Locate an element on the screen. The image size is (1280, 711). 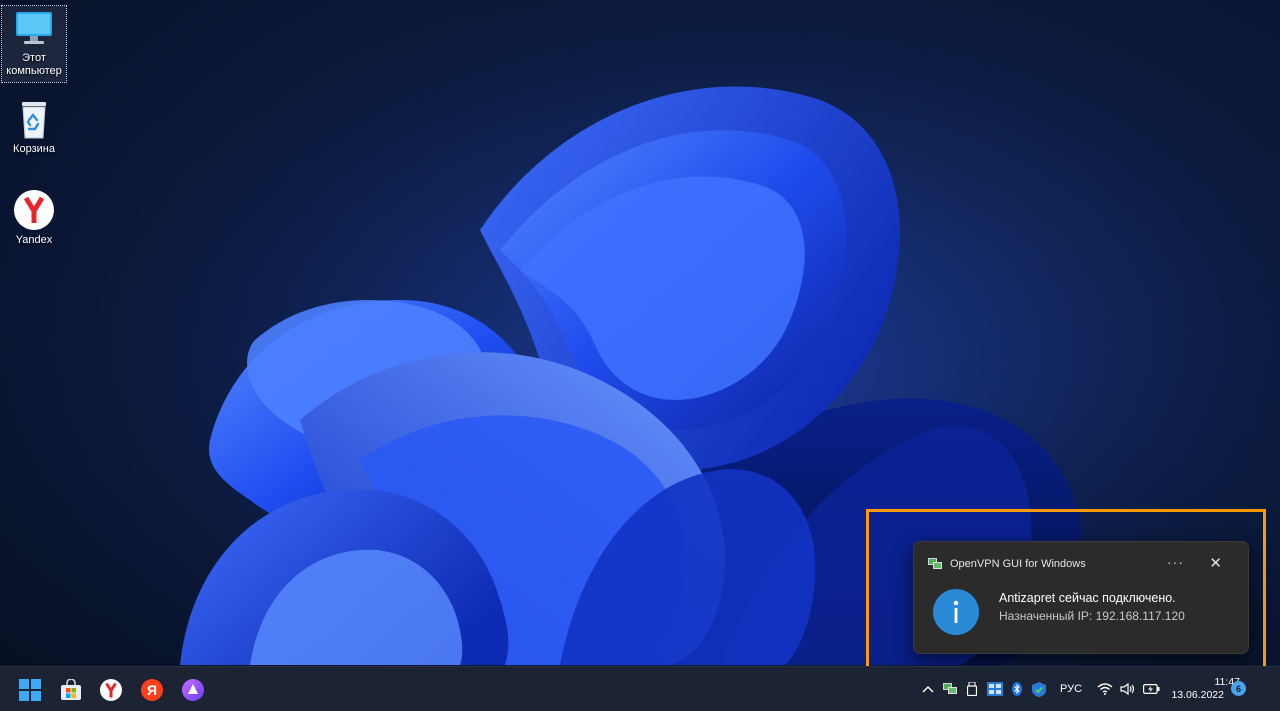
usb-drive-icon is located at coordinates (972, 689).